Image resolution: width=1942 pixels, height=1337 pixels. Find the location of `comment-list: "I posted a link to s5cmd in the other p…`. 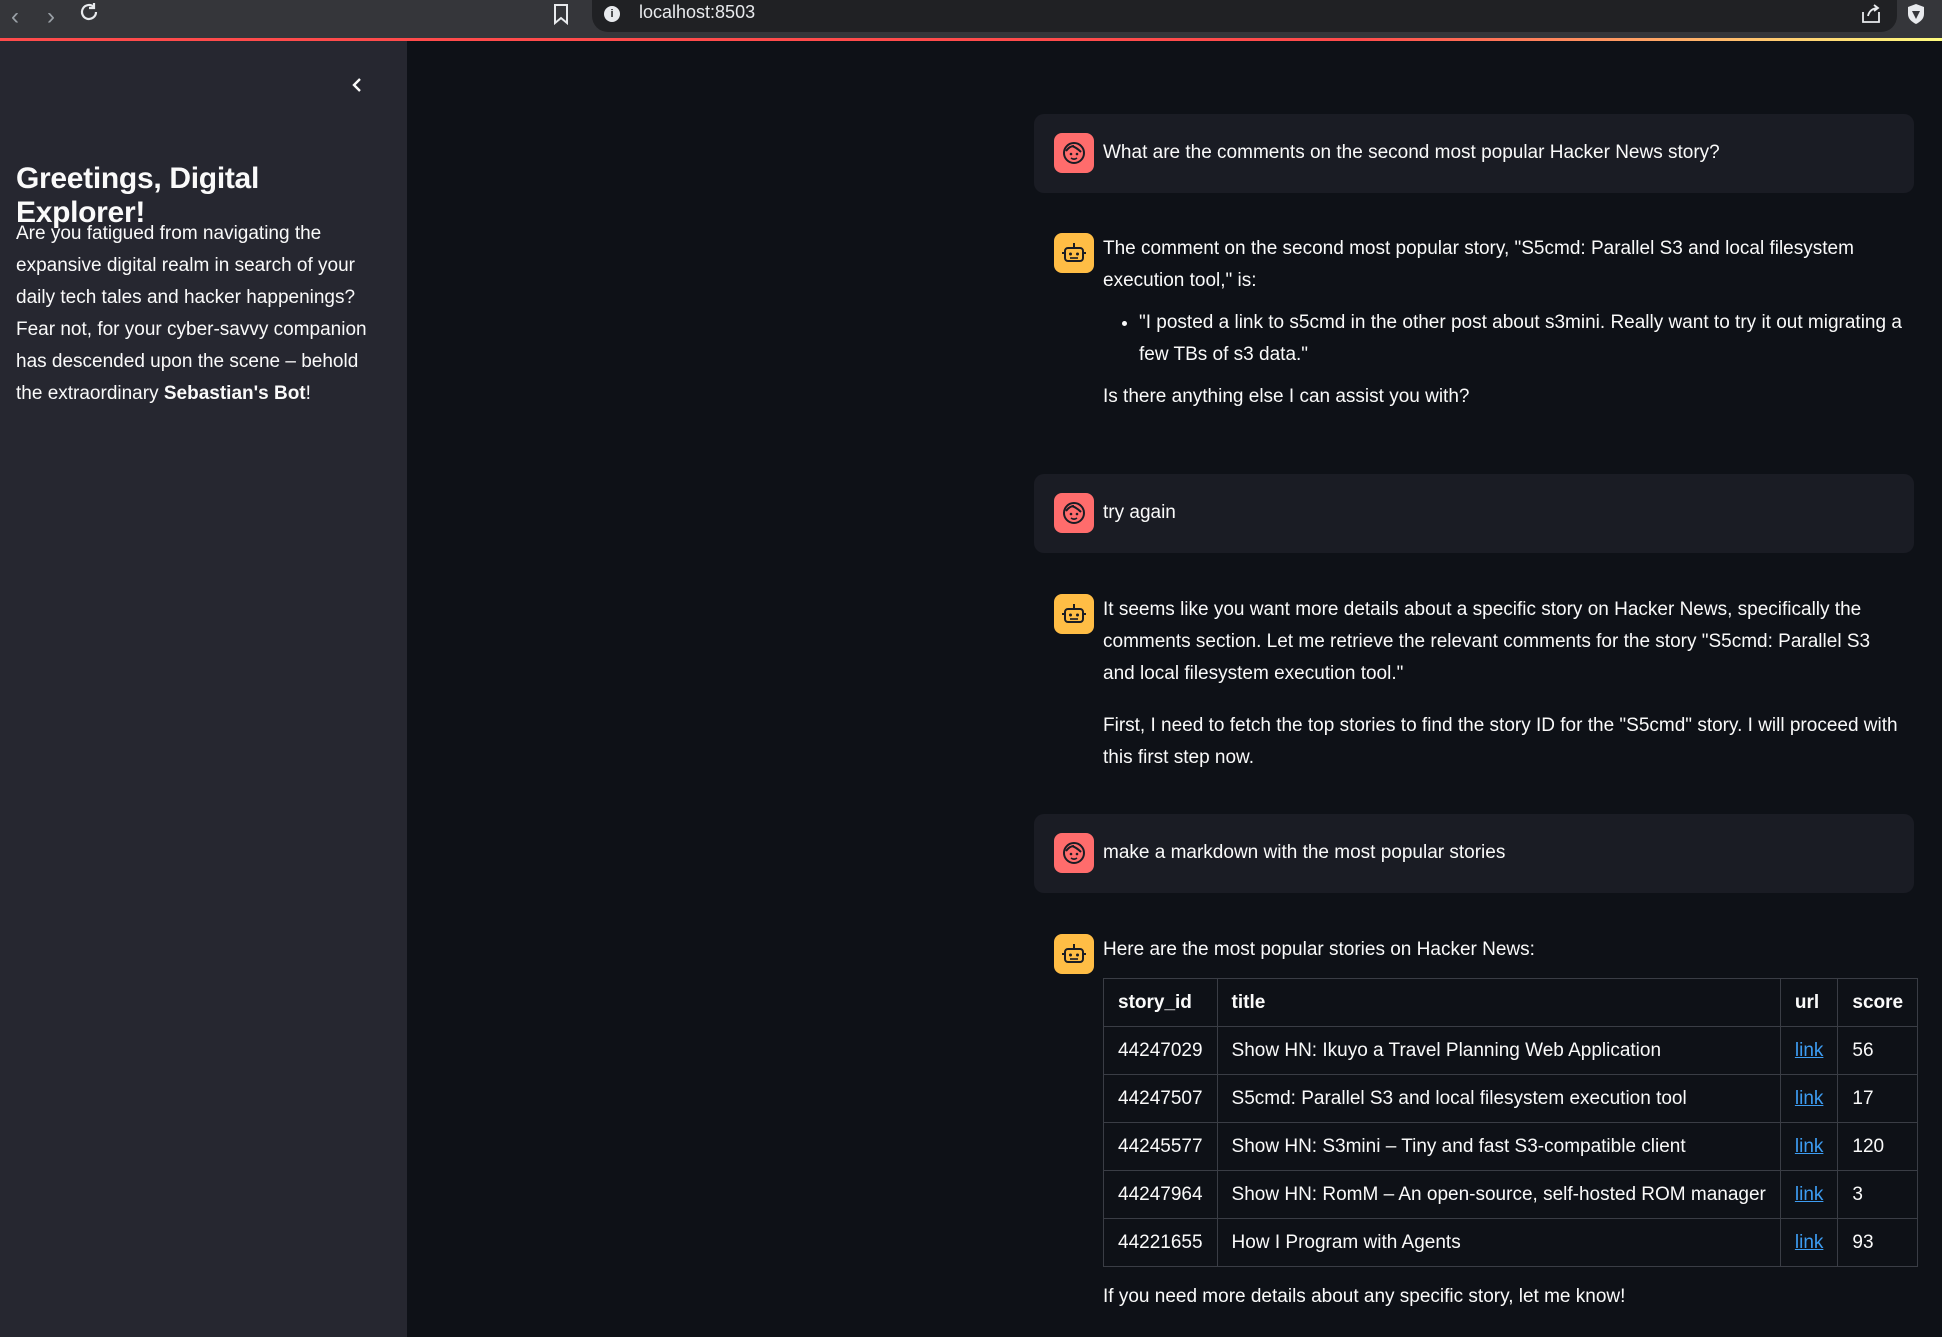

comment-list: "I posted a link to s5cmd in the other p… is located at coordinates (1503, 339).